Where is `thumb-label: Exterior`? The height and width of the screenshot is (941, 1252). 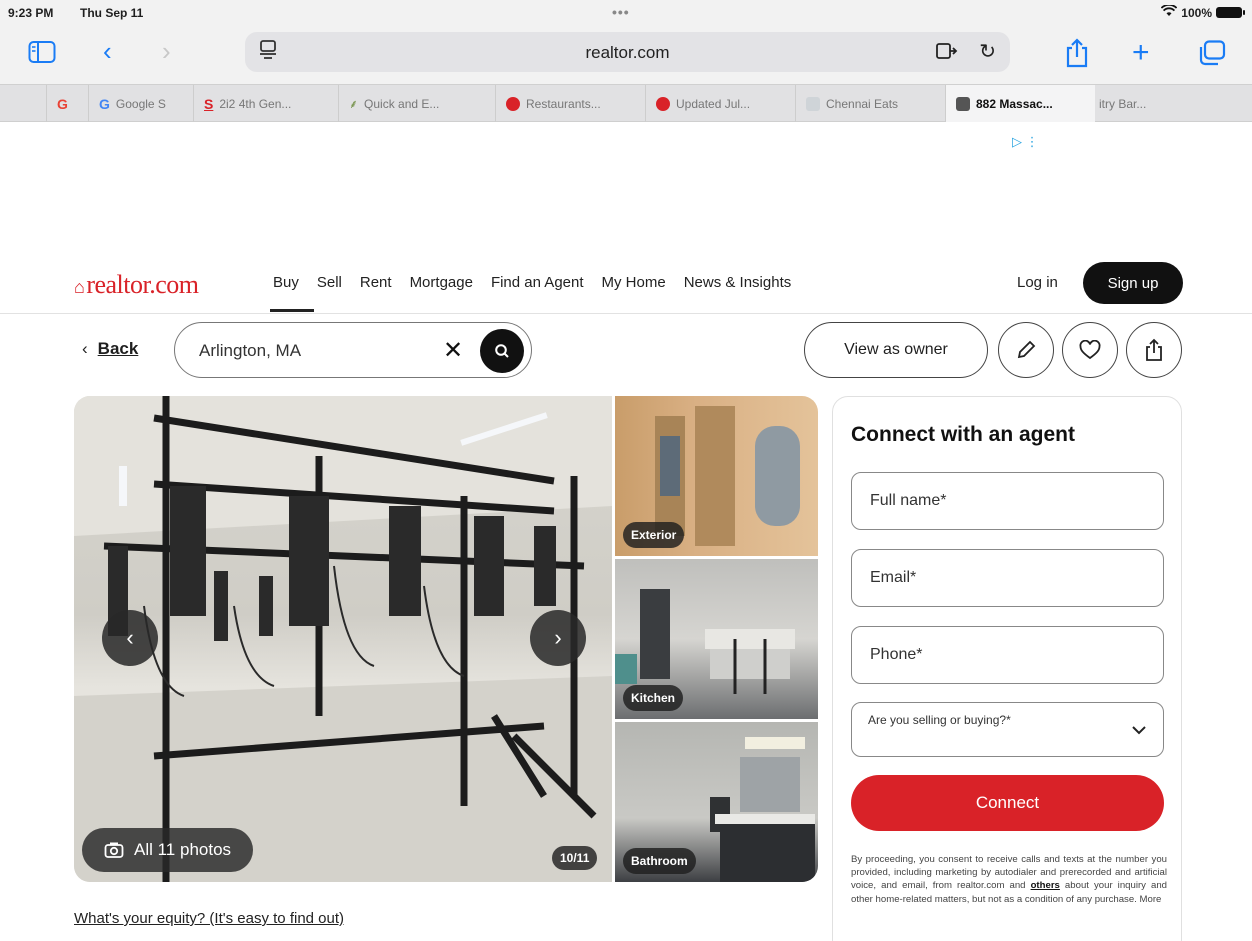 thumb-label: Exterior is located at coordinates (654, 535).